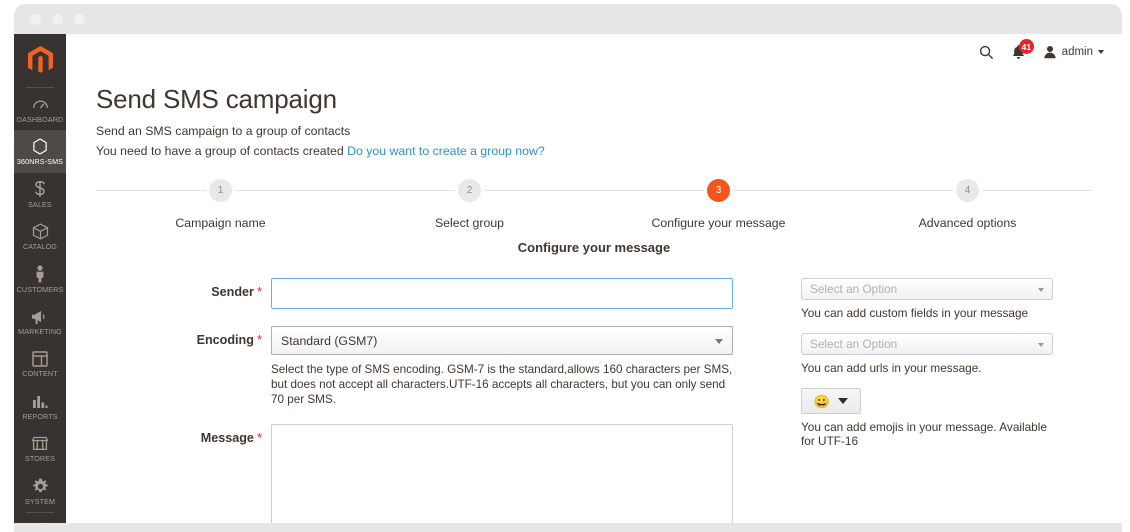 The width and height of the screenshot is (1130, 532). I want to click on hexagon-icon, so click(40, 146).